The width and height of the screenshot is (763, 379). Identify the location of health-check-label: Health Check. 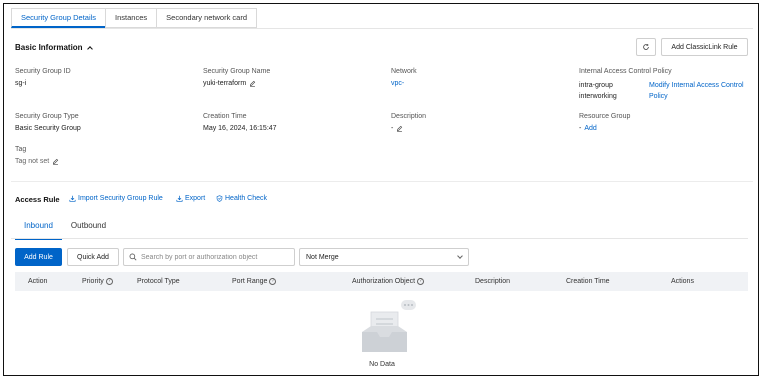
(246, 198).